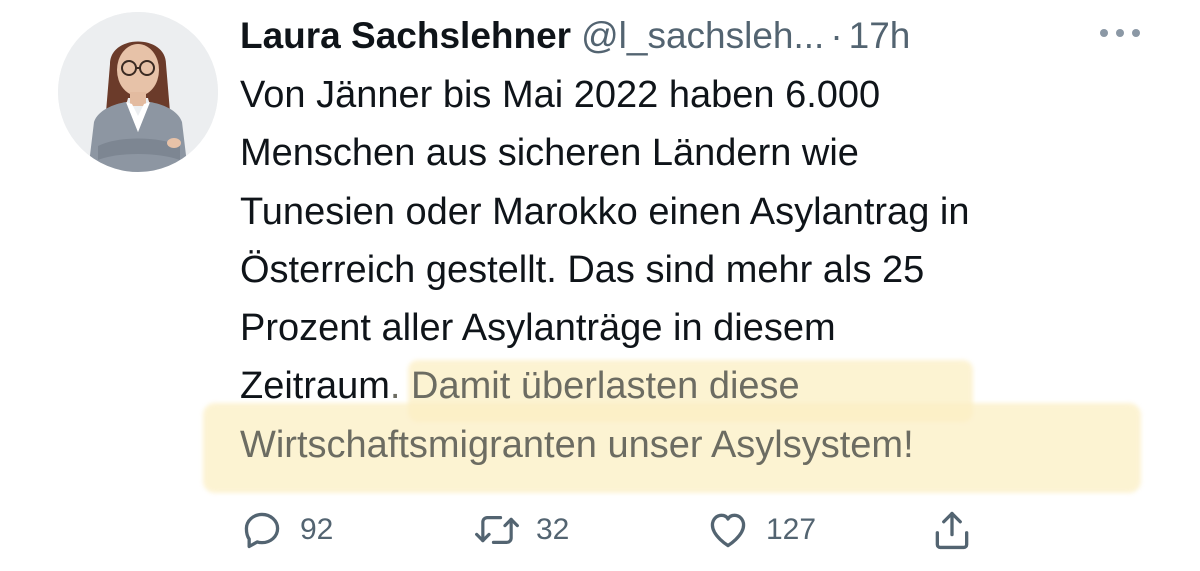 This screenshot has width=1200, height=571. What do you see at coordinates (761, 530) in the screenshot?
I see `like-button: 127` at bounding box center [761, 530].